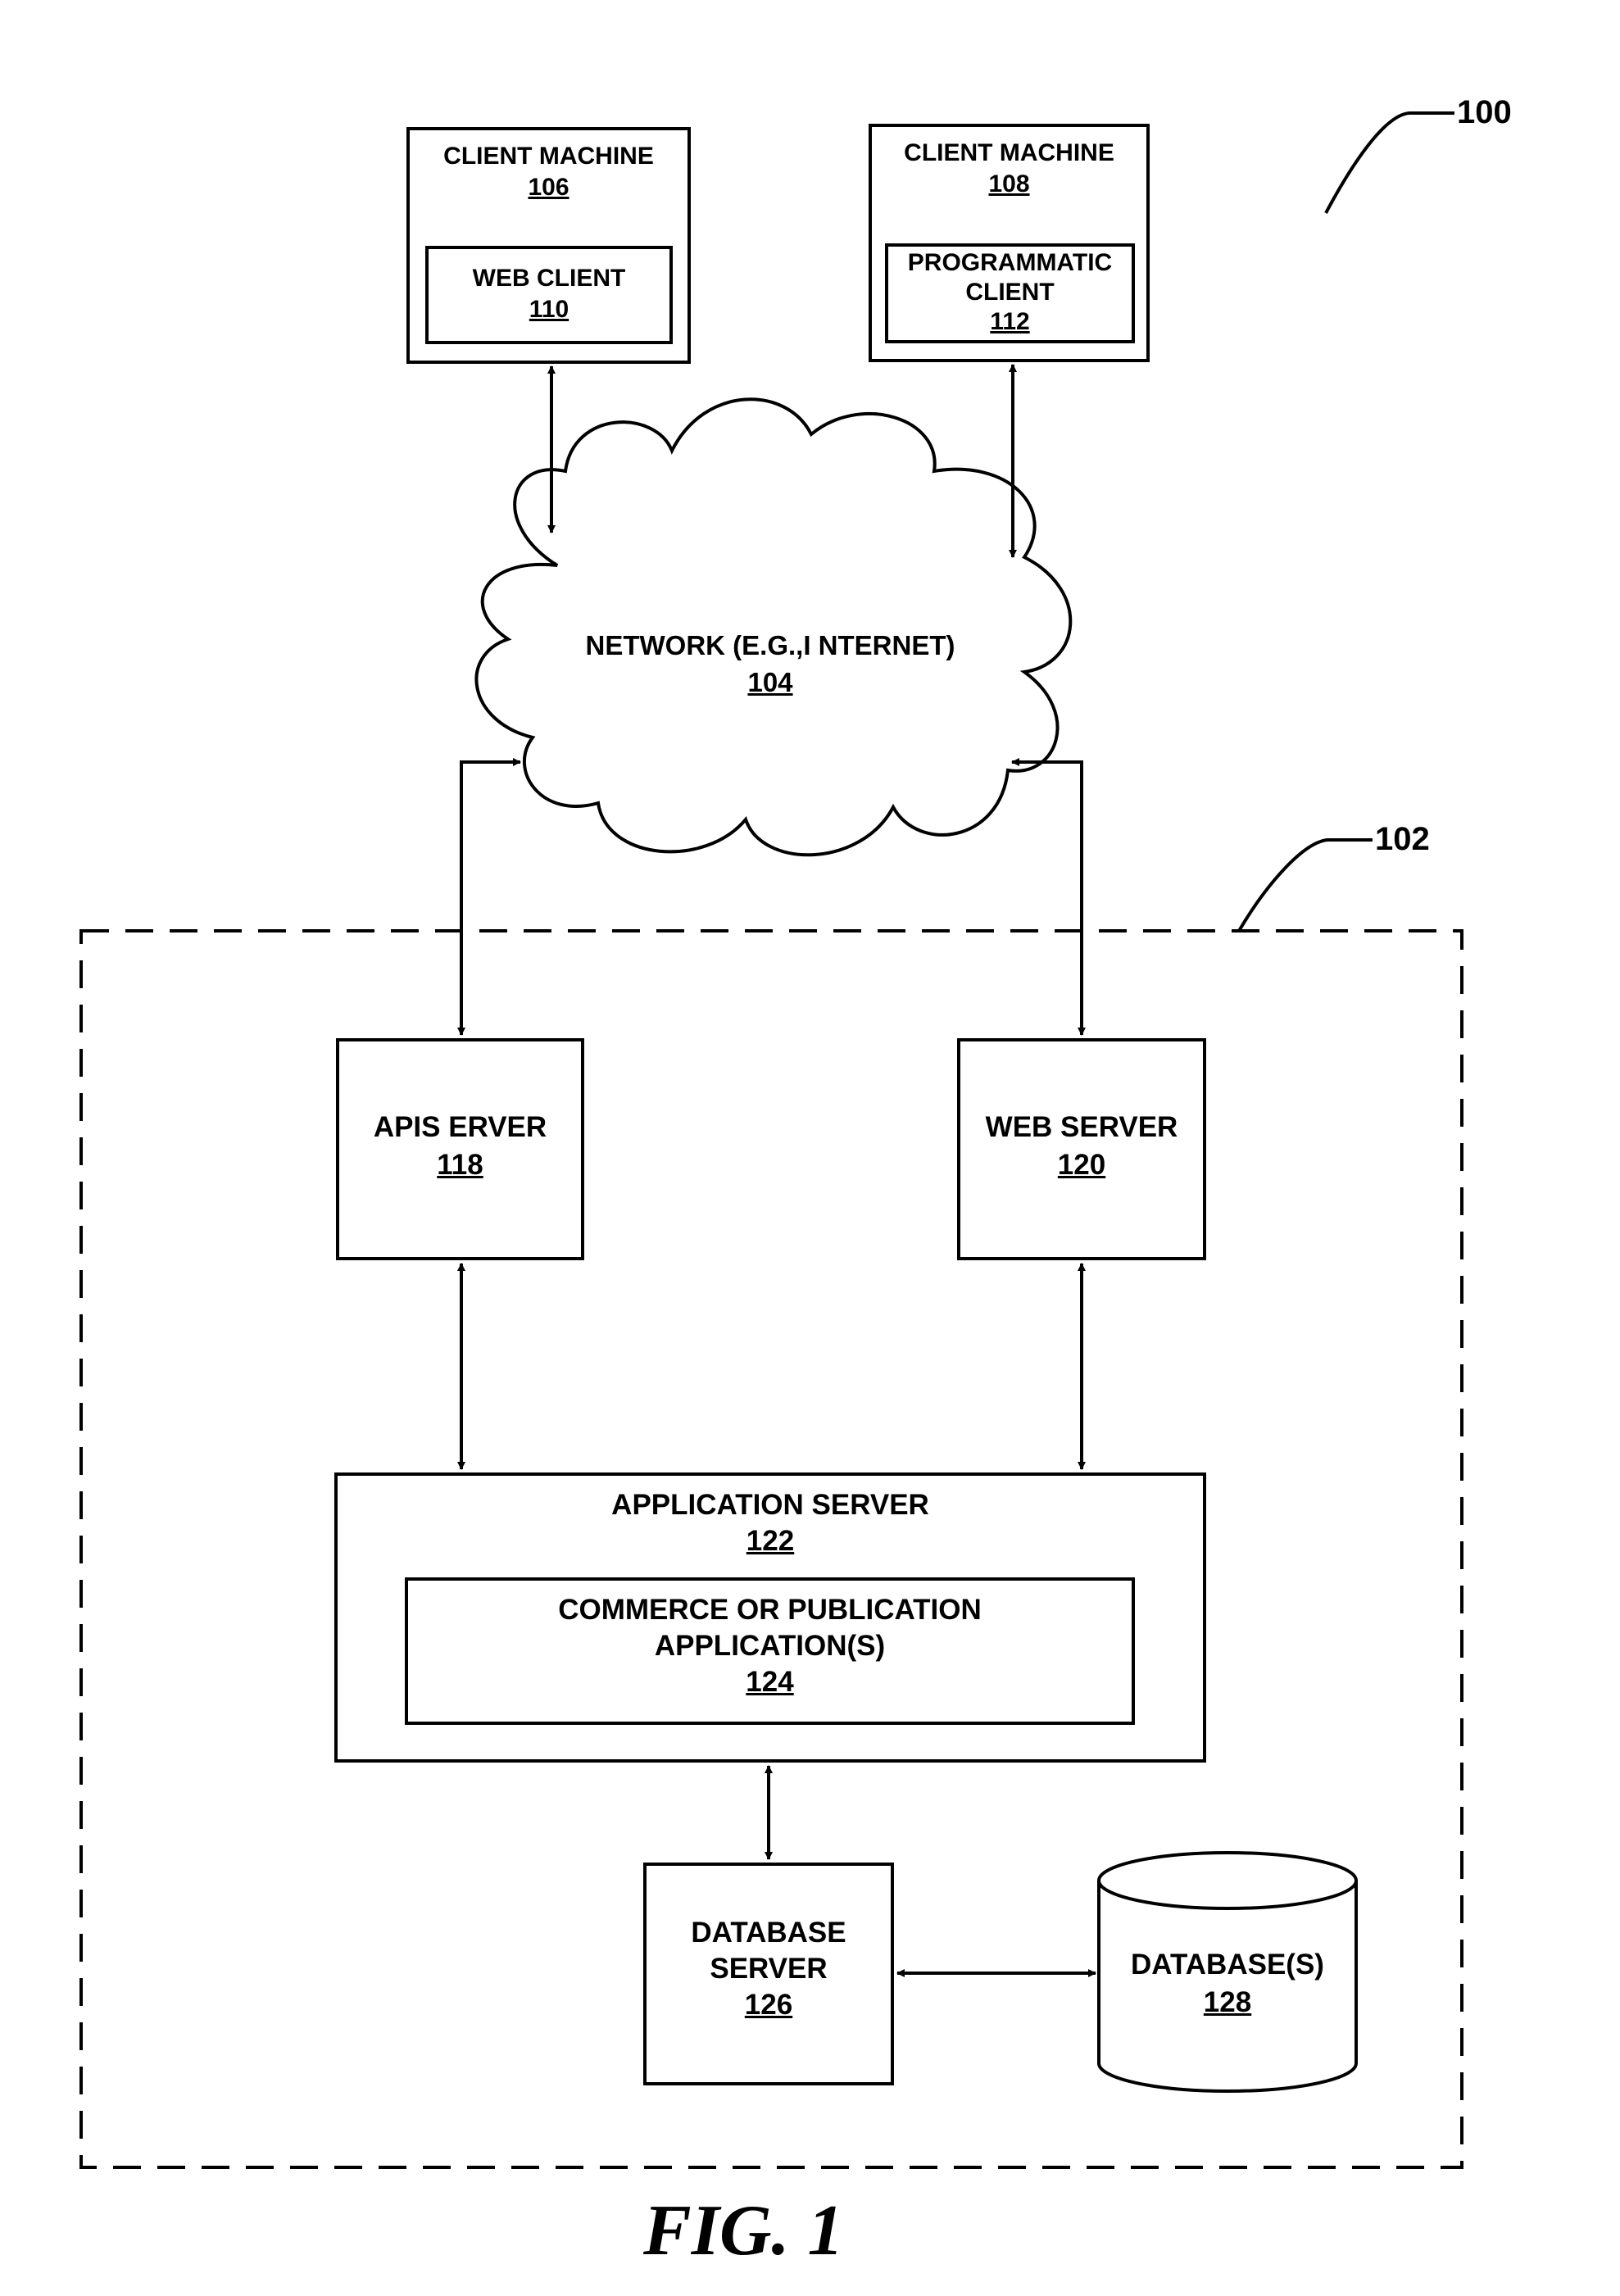  I want to click on database-server-title-1: DATABASE, so click(768, 1933).